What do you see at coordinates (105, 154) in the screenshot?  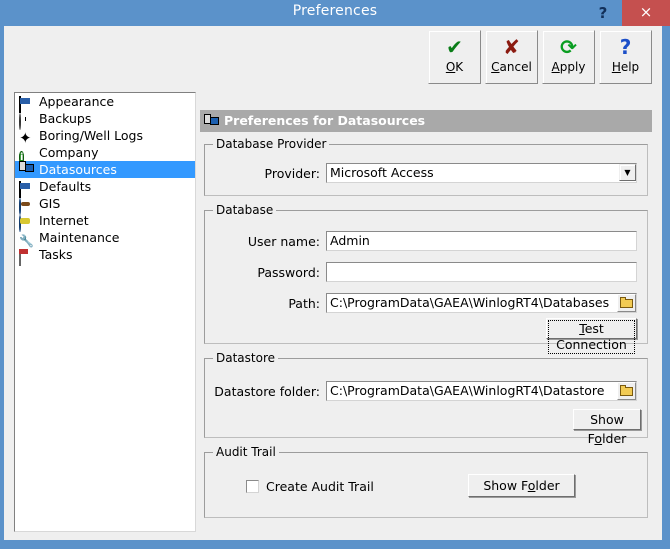 I see `sidebar-item-company: i Company` at bounding box center [105, 154].